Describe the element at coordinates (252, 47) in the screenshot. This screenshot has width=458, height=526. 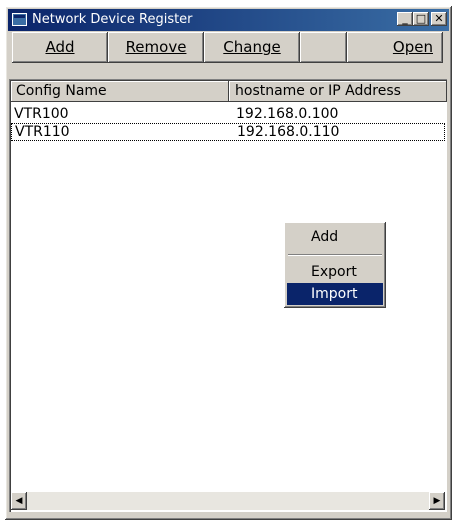
I see `change-button: Change` at that location.